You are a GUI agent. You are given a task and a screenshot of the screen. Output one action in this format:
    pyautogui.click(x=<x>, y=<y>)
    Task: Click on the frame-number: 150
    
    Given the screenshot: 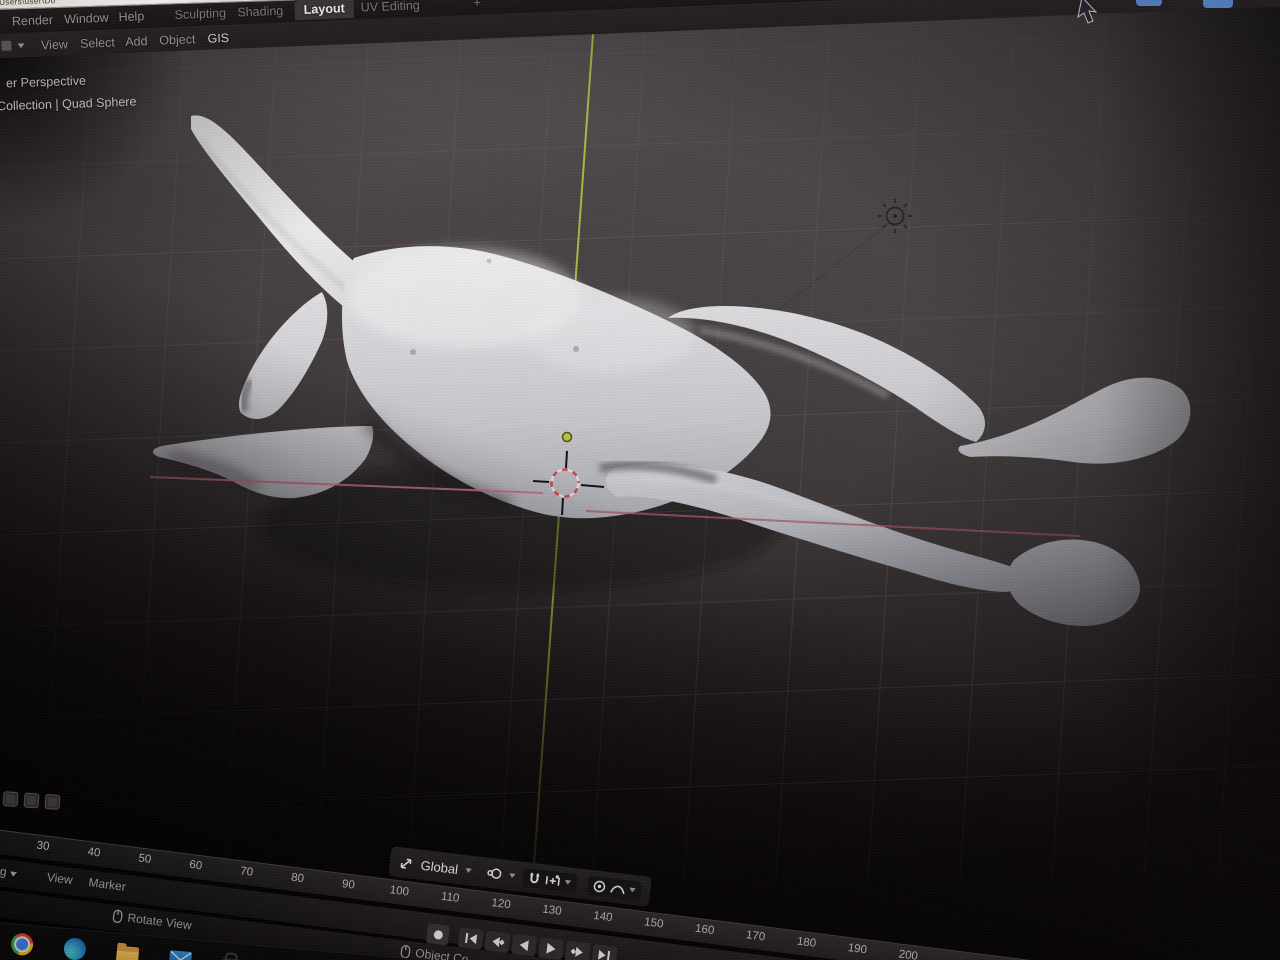 What is the action you would take?
    pyautogui.click(x=654, y=923)
    